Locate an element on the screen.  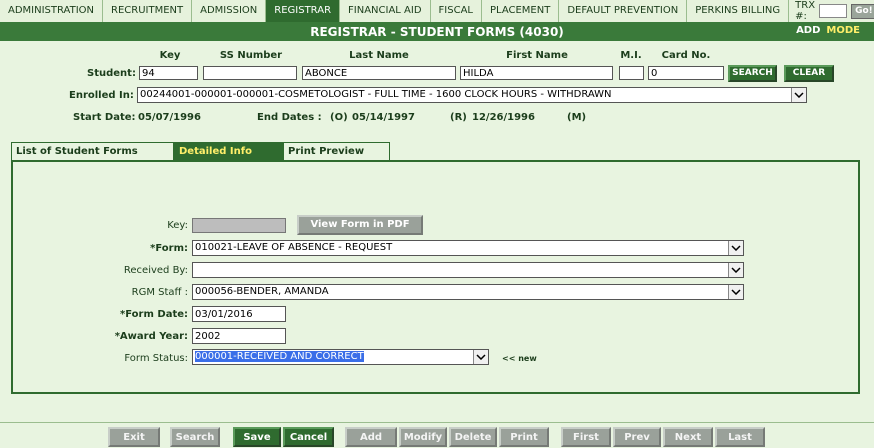
rgm-staff-select: 000056-BENDER, AMANDA is located at coordinates (468, 292).